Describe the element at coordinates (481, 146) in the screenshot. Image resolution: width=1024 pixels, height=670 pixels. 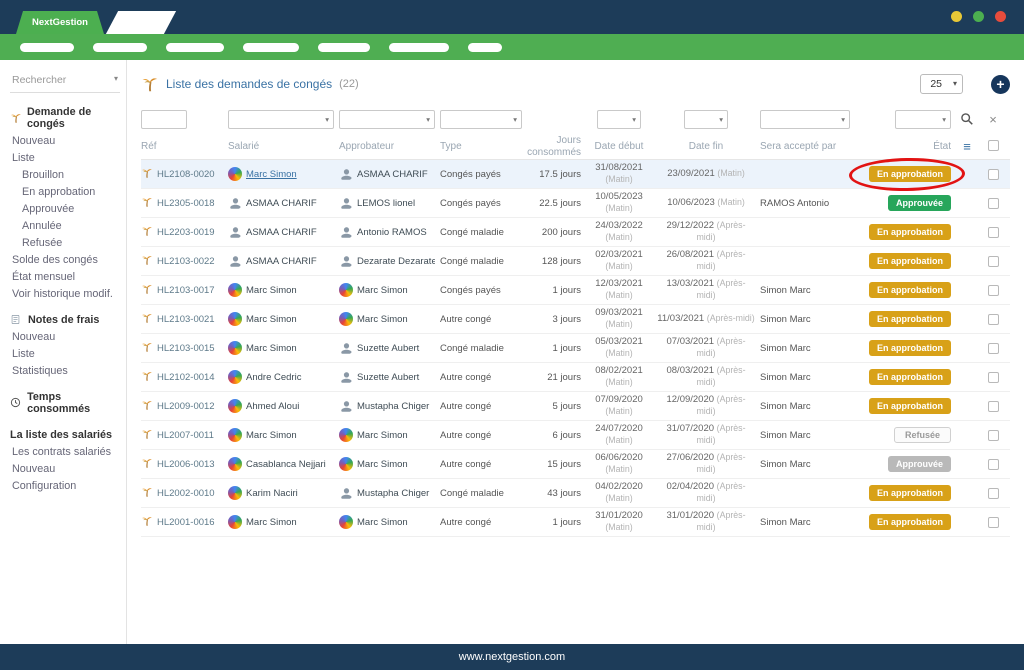
I see `col-header-type: Type` at that location.